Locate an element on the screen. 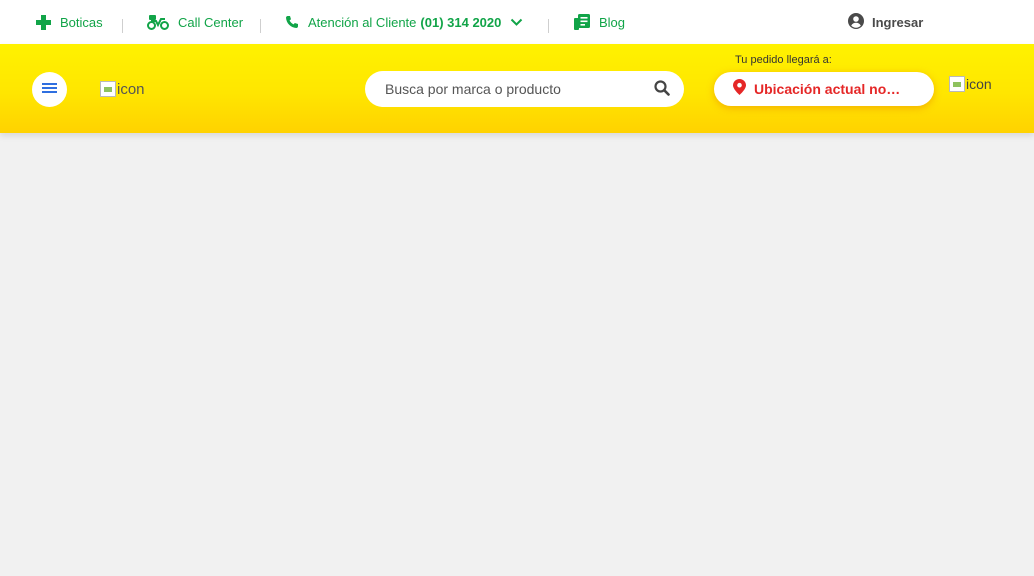  cart-button: icon is located at coordinates (970, 84).